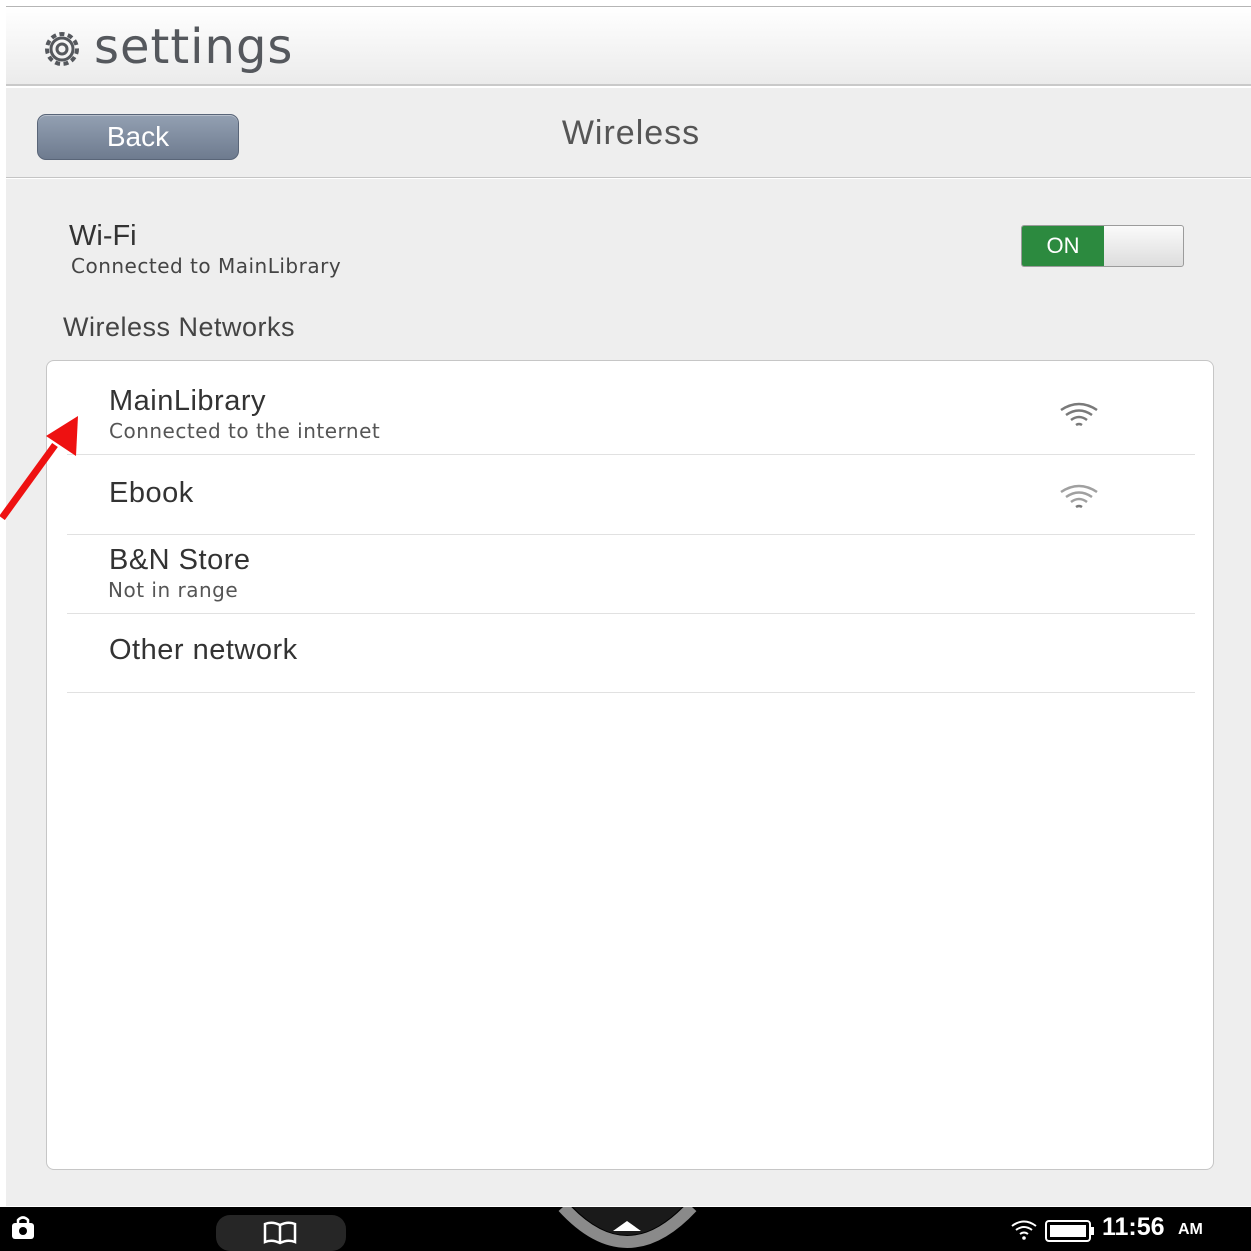 Image resolution: width=1251 pixels, height=1251 pixels. Describe the element at coordinates (203, 650) in the screenshot. I see `network-name: Other network` at that location.